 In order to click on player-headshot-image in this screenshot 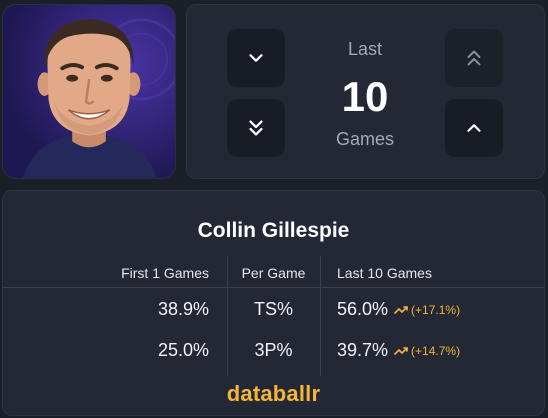, I will do `click(89, 91)`.